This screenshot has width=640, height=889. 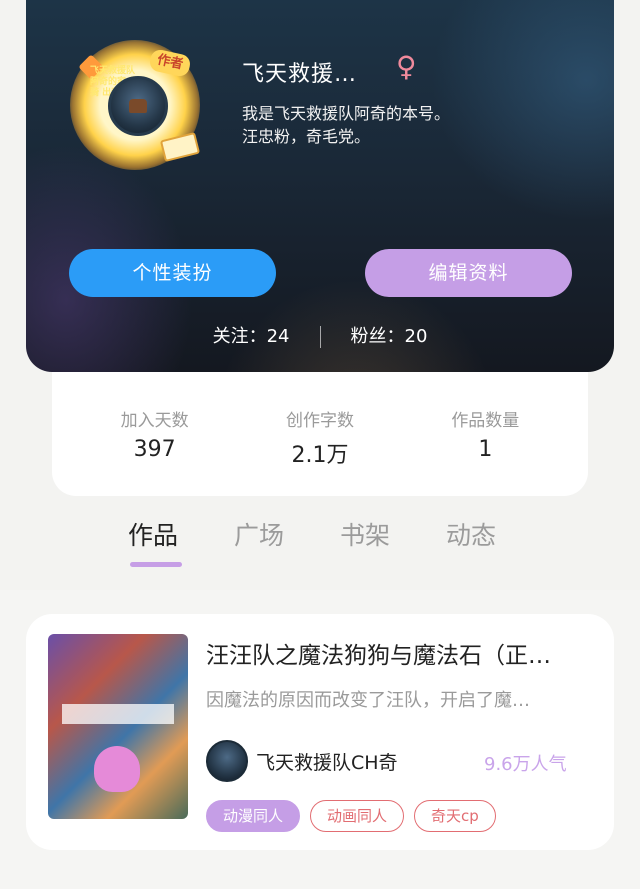 I want to click on stat-label: 加入天数, so click(x=154, y=421).